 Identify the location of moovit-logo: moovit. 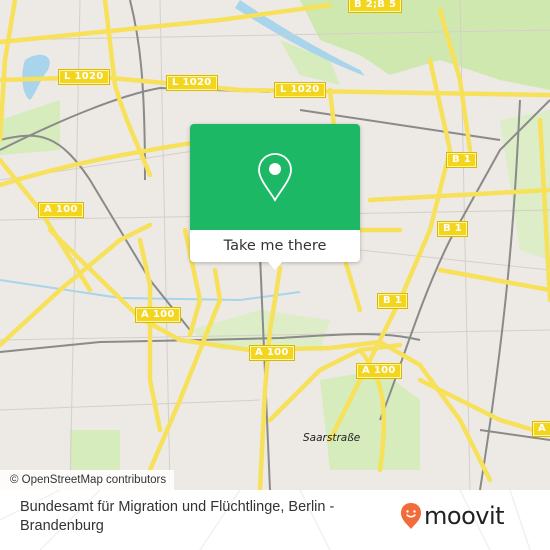
(452, 516).